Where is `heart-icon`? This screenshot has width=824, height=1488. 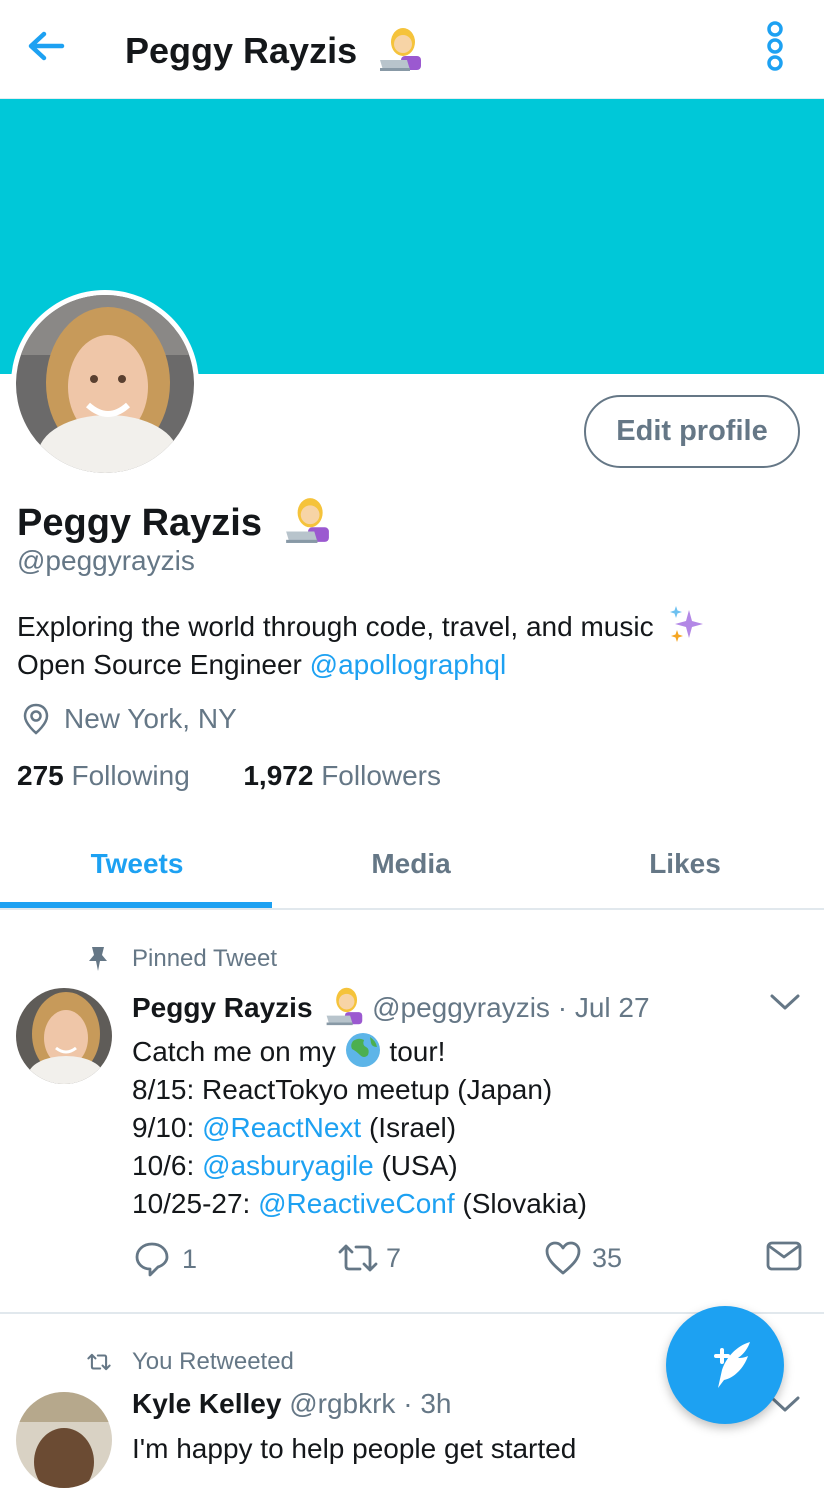 heart-icon is located at coordinates (563, 1258).